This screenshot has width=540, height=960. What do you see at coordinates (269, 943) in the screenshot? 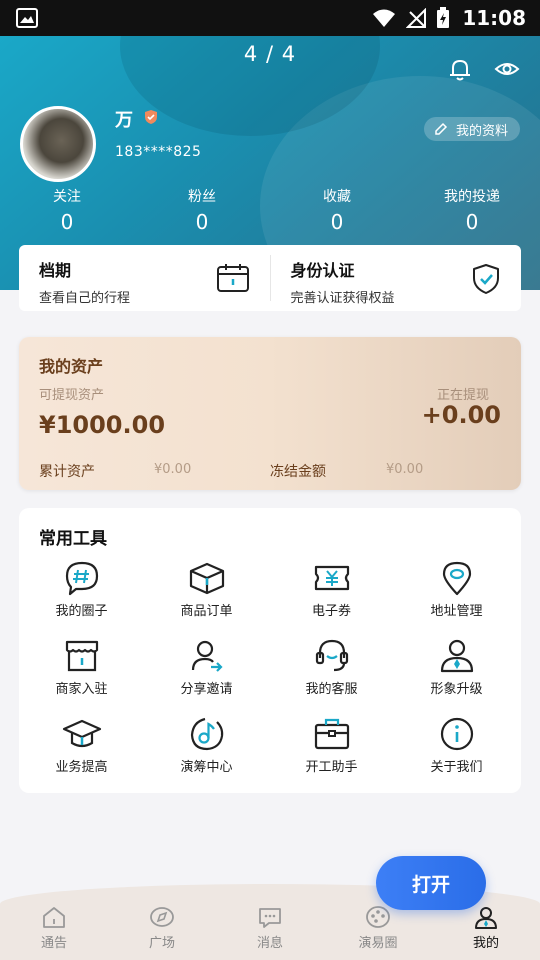
I see `nav-label: 消息` at bounding box center [269, 943].